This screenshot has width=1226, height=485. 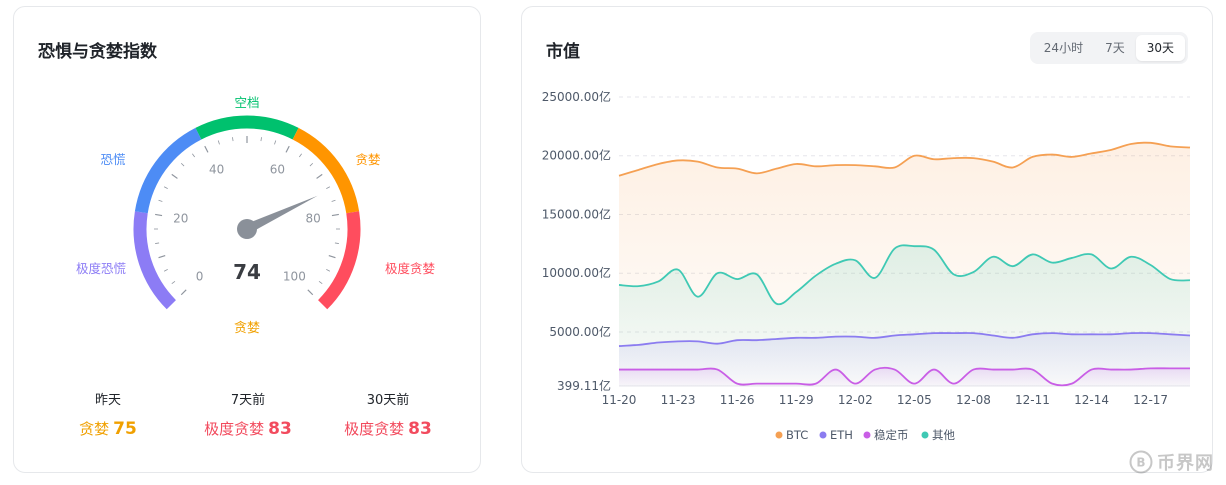 What do you see at coordinates (388, 414) in the screenshot?
I see `history-30d: 30天前 极度贪婪 83` at bounding box center [388, 414].